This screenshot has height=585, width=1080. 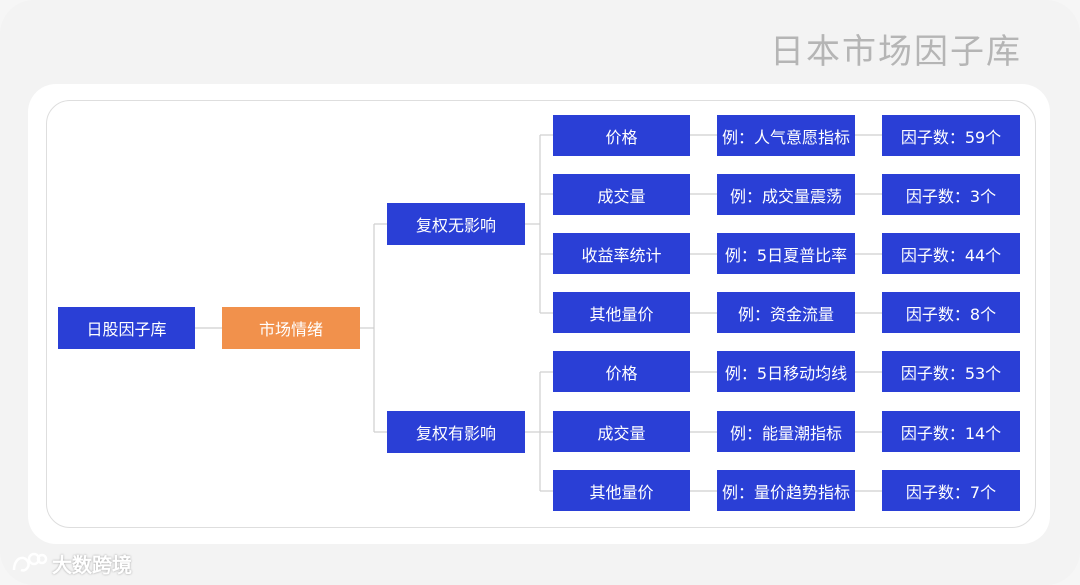 I want to click on example-node: 例：成交量震荡, so click(x=786, y=194).